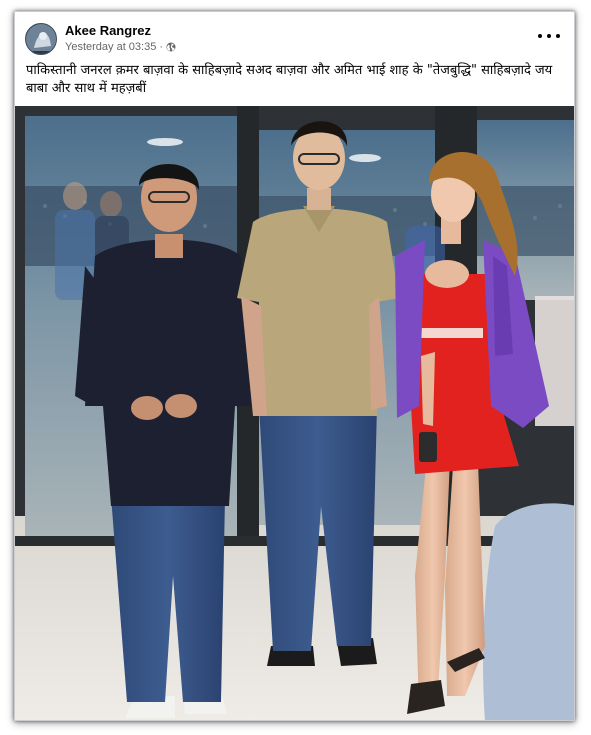 The height and width of the screenshot is (735, 591). What do you see at coordinates (41, 39) in the screenshot?
I see `avatar` at bounding box center [41, 39].